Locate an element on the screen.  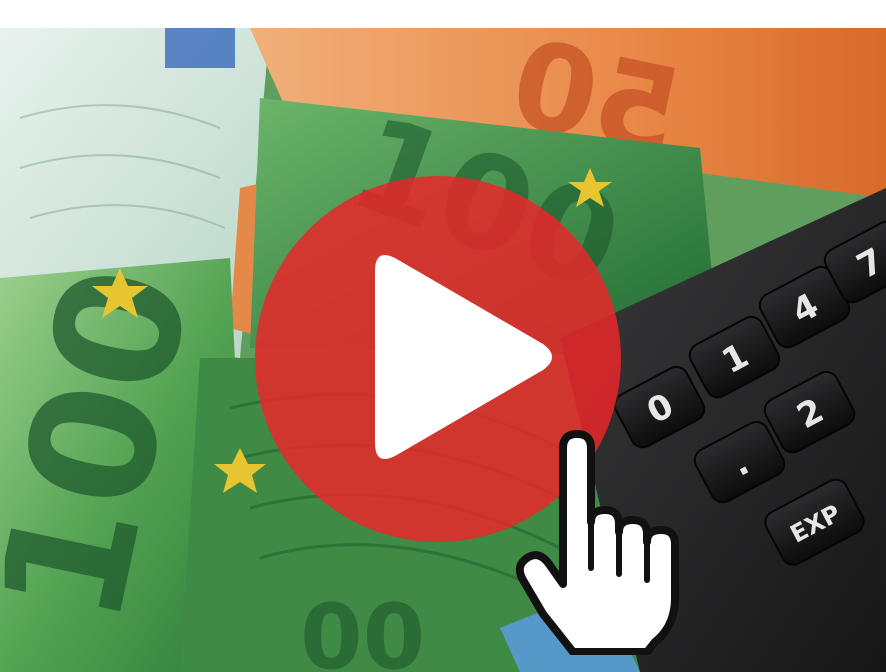
hand-pointer-icon is located at coordinates (605, 542).